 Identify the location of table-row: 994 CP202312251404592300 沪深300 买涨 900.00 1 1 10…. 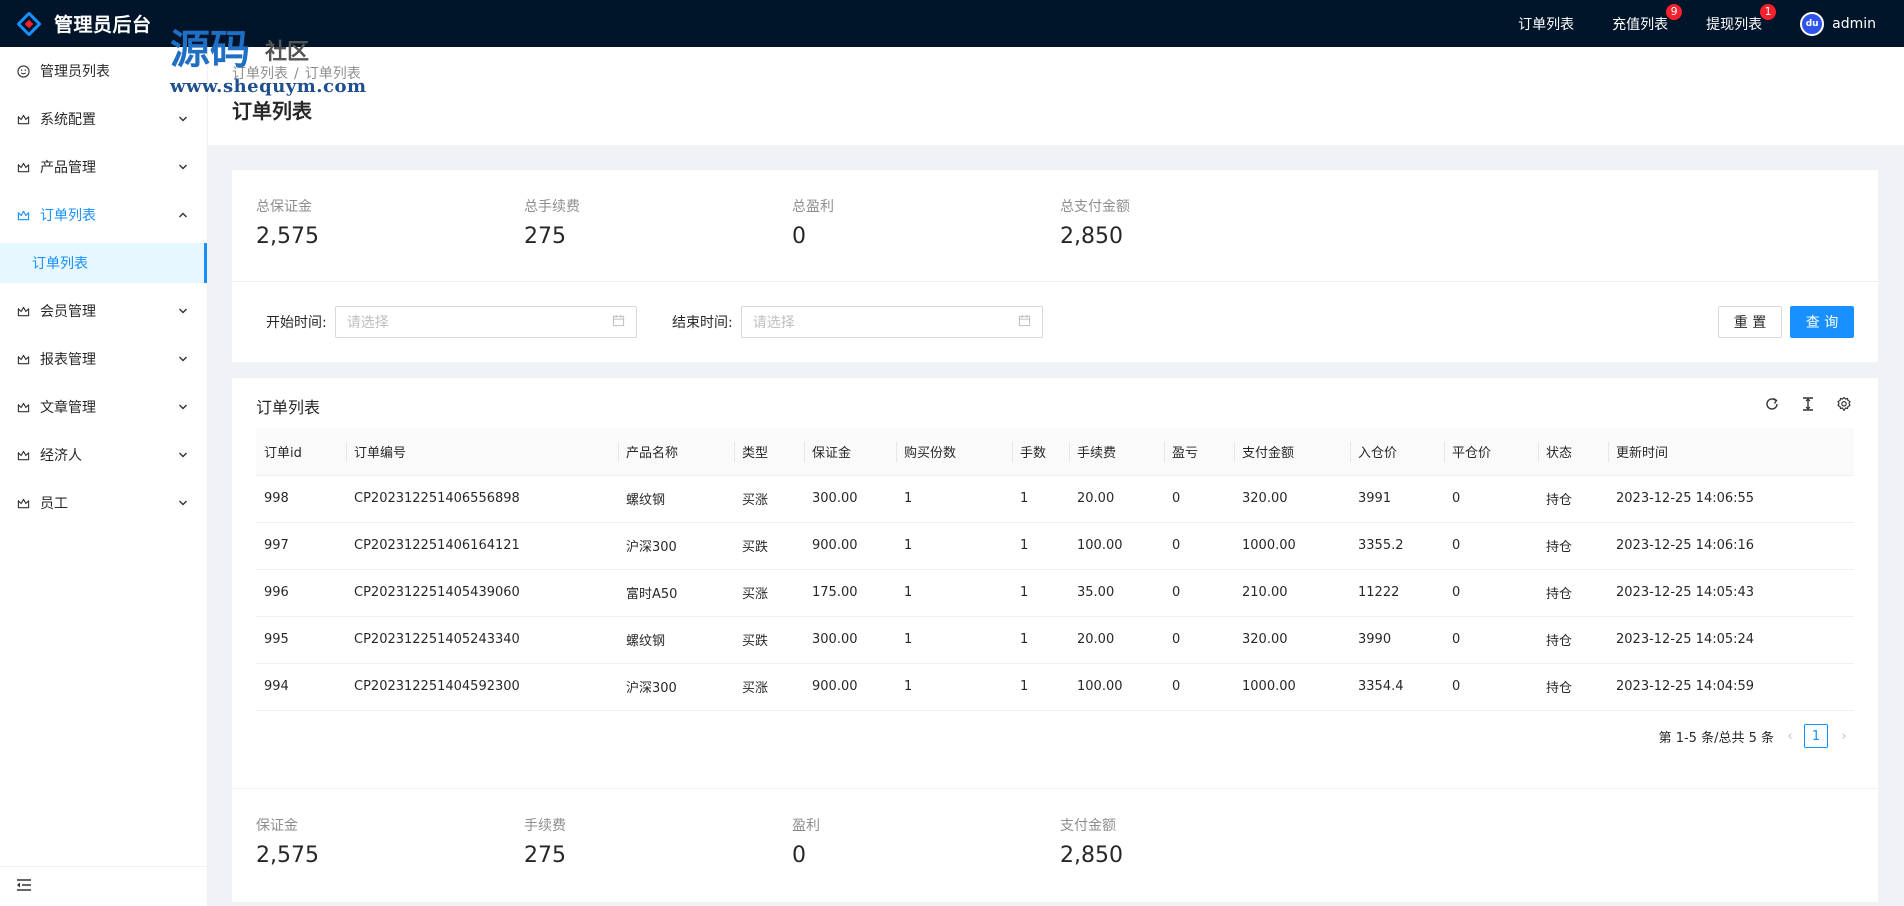
(1055, 687).